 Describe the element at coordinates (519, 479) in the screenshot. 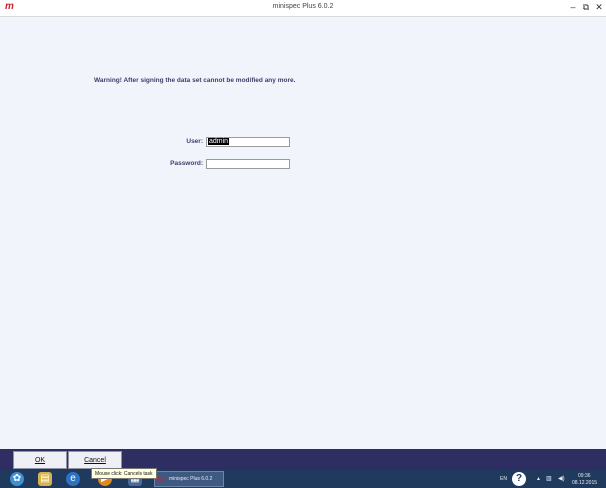

I see `help-icon: ?` at that location.